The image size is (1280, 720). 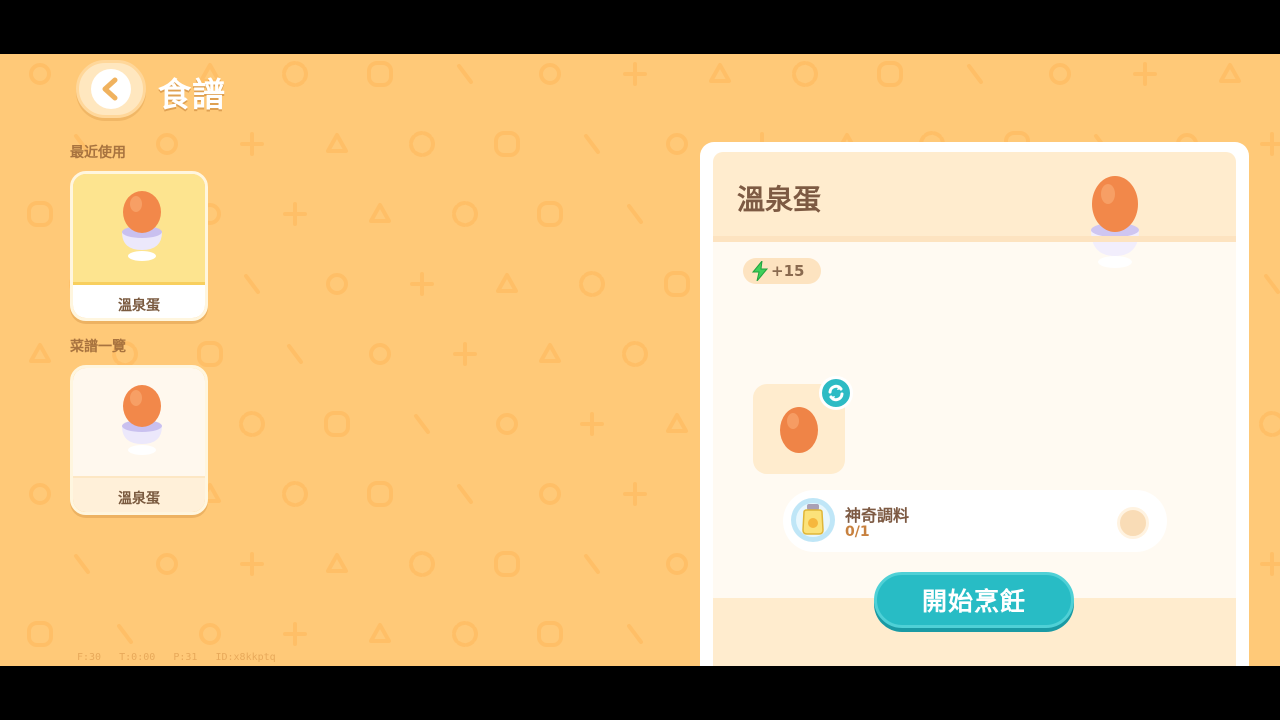 I want to click on chevron-left-icon, so click(x=110, y=89).